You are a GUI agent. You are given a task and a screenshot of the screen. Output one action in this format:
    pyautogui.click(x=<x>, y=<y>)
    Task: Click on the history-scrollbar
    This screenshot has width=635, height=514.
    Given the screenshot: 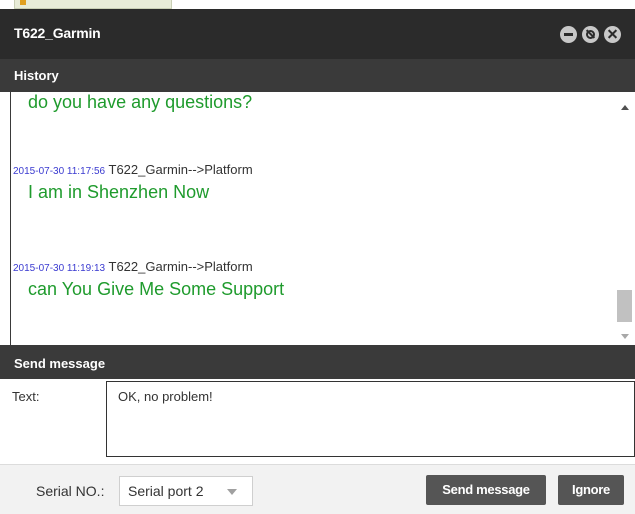 What is the action you would take?
    pyautogui.click(x=625, y=218)
    